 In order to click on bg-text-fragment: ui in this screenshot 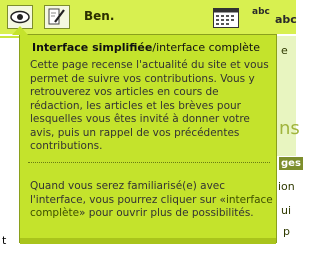, I will do `click(286, 210)`.